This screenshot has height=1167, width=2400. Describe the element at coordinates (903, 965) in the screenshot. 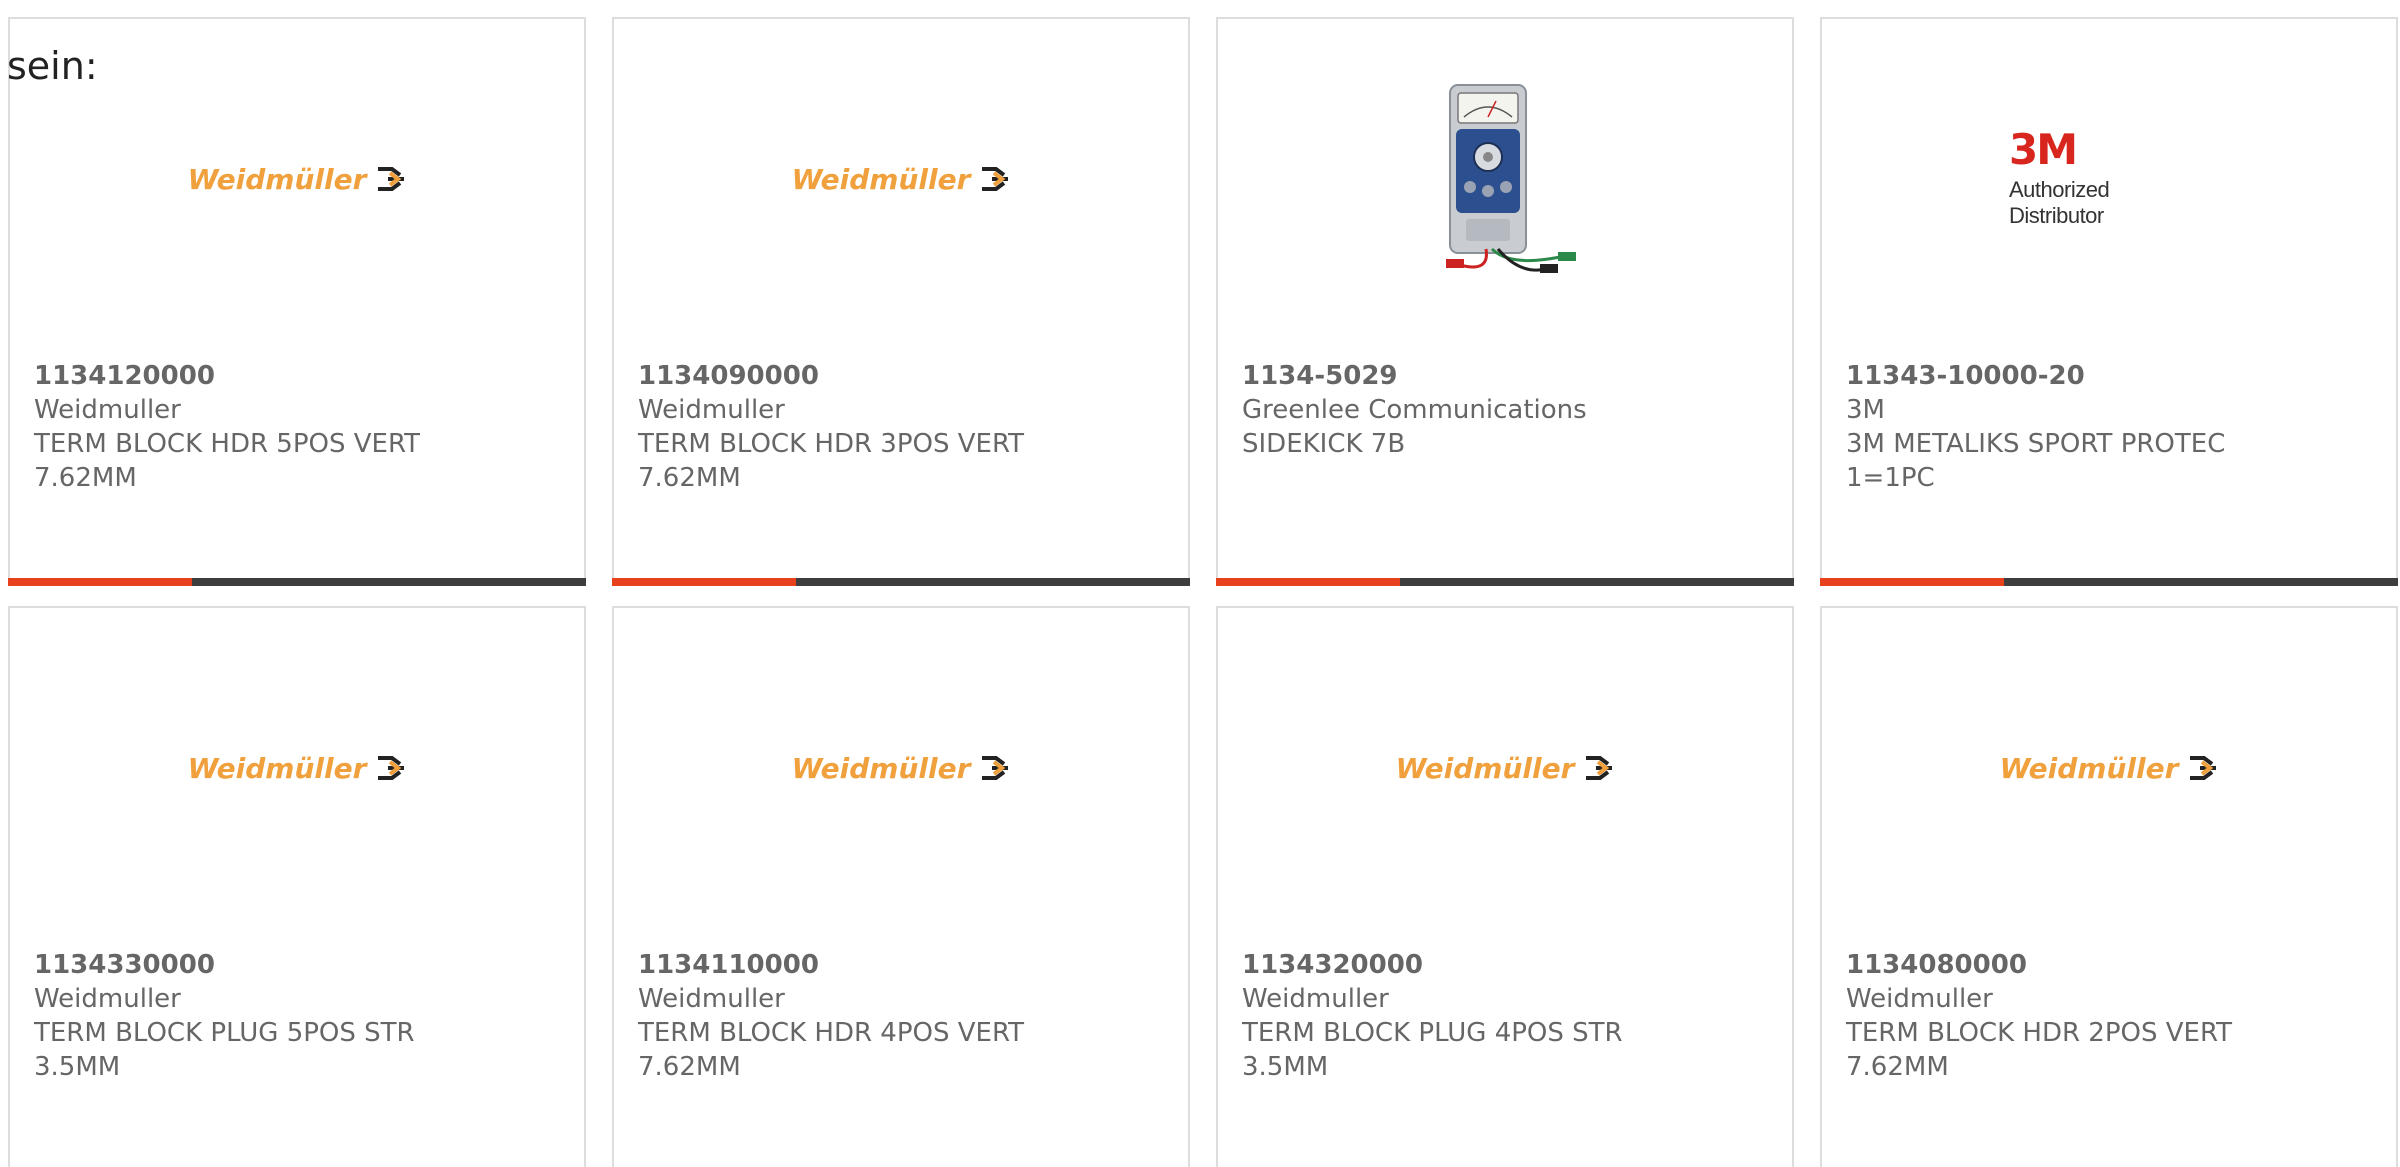

I see `part-number-link: 1134110000` at that location.